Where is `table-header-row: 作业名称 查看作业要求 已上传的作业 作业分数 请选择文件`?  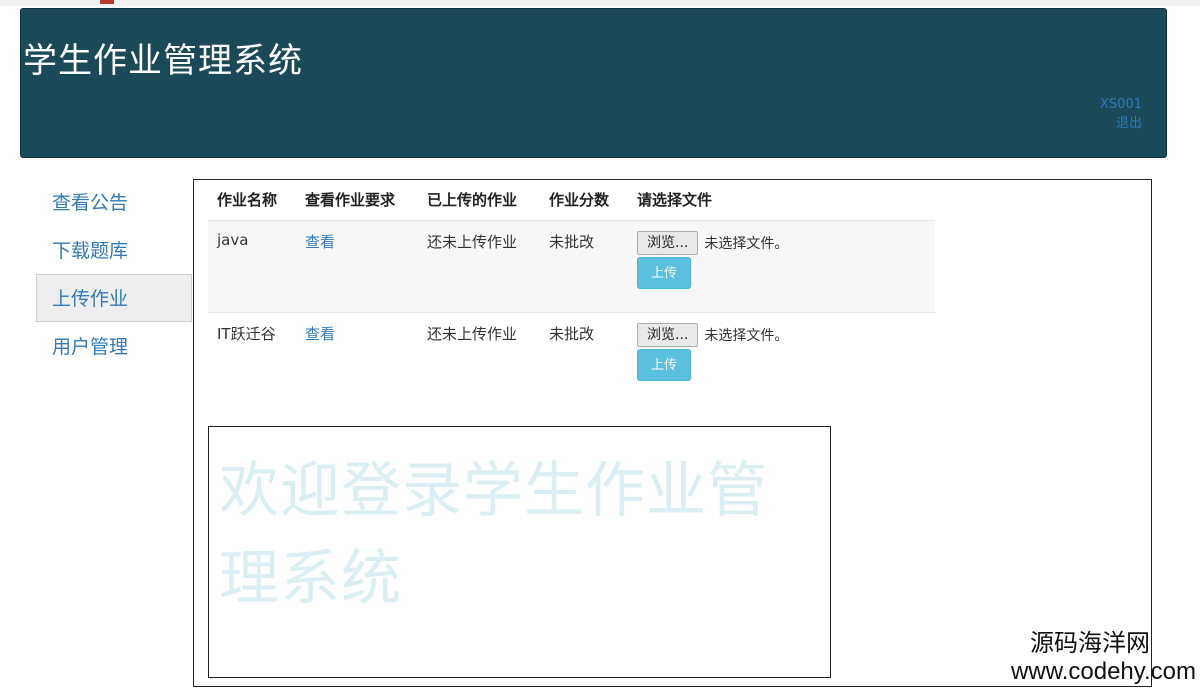
table-header-row: 作业名称 查看作业要求 已上传的作业 作业分数 请选择文件 is located at coordinates (571, 200).